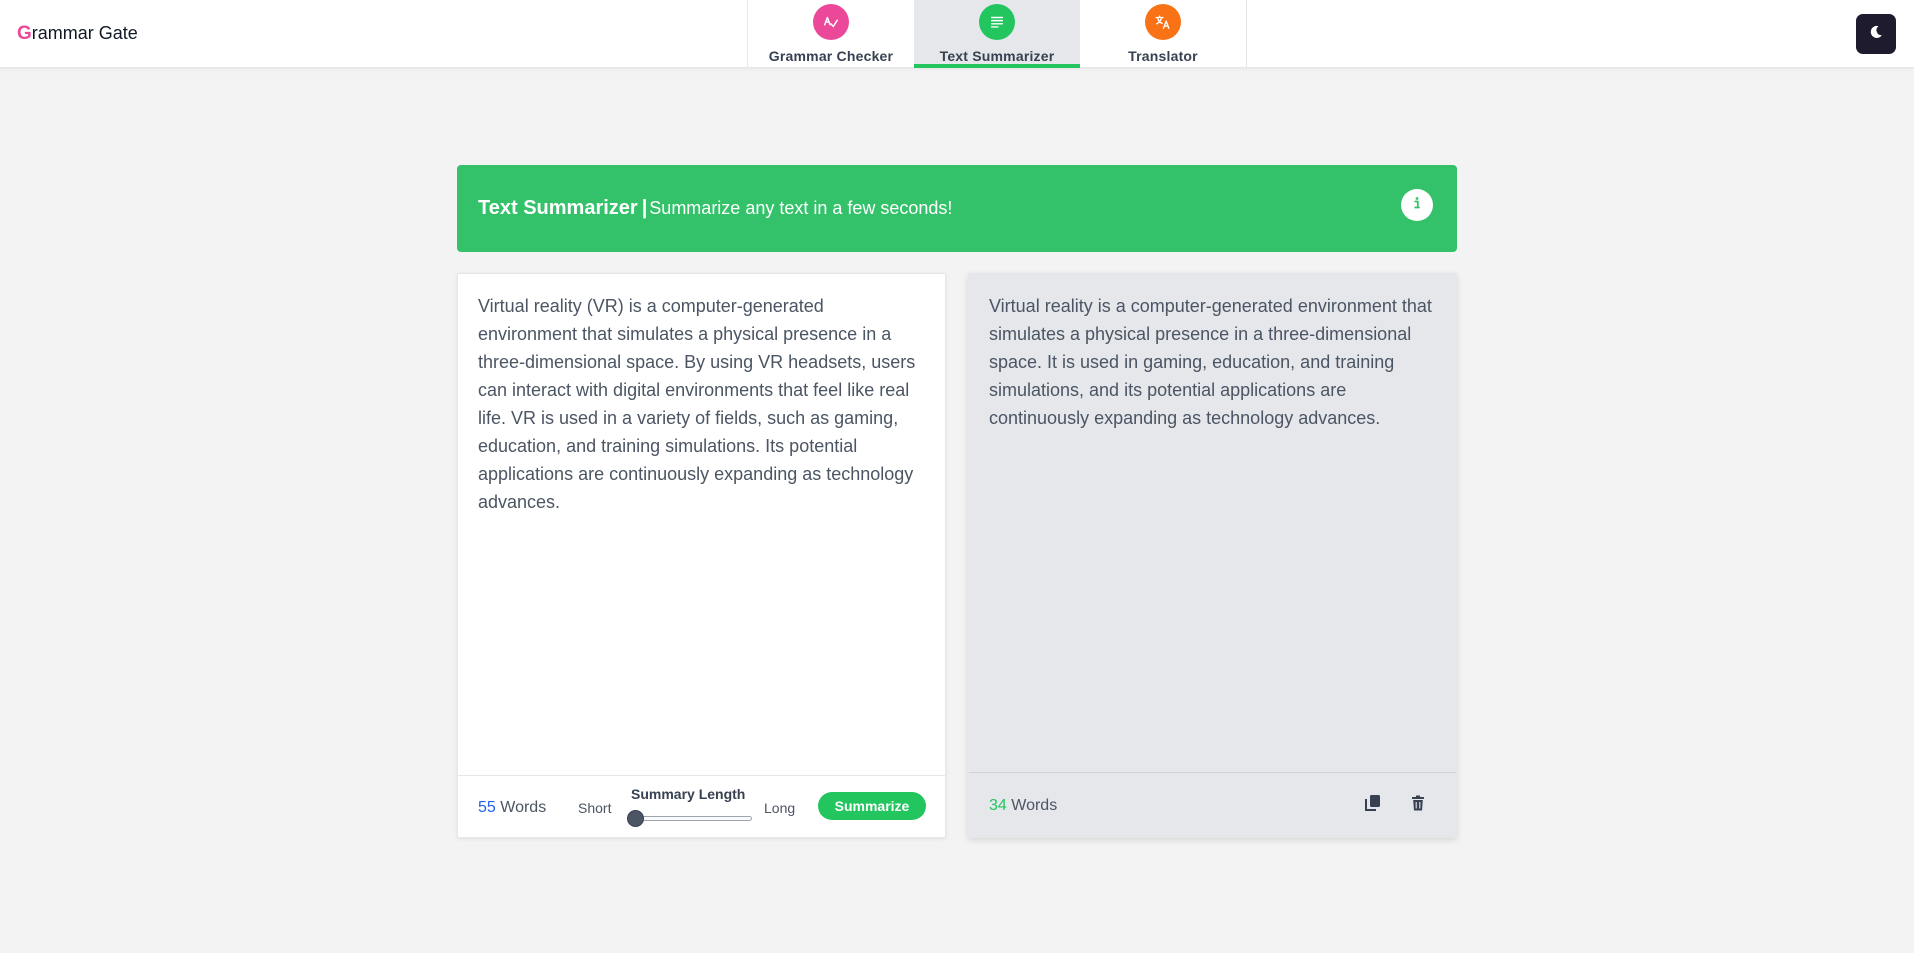 The width and height of the screenshot is (1914, 953). What do you see at coordinates (635, 818) in the screenshot?
I see `slider-handle` at bounding box center [635, 818].